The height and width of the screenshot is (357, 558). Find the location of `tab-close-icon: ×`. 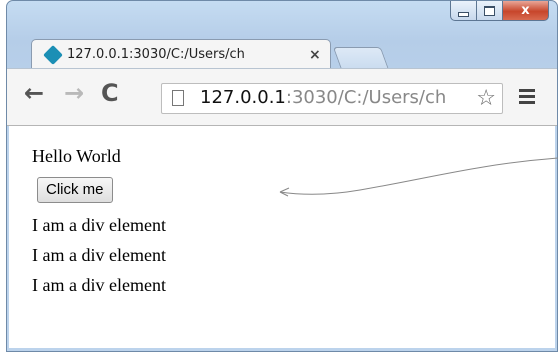

tab-close-icon: × is located at coordinates (315, 55).